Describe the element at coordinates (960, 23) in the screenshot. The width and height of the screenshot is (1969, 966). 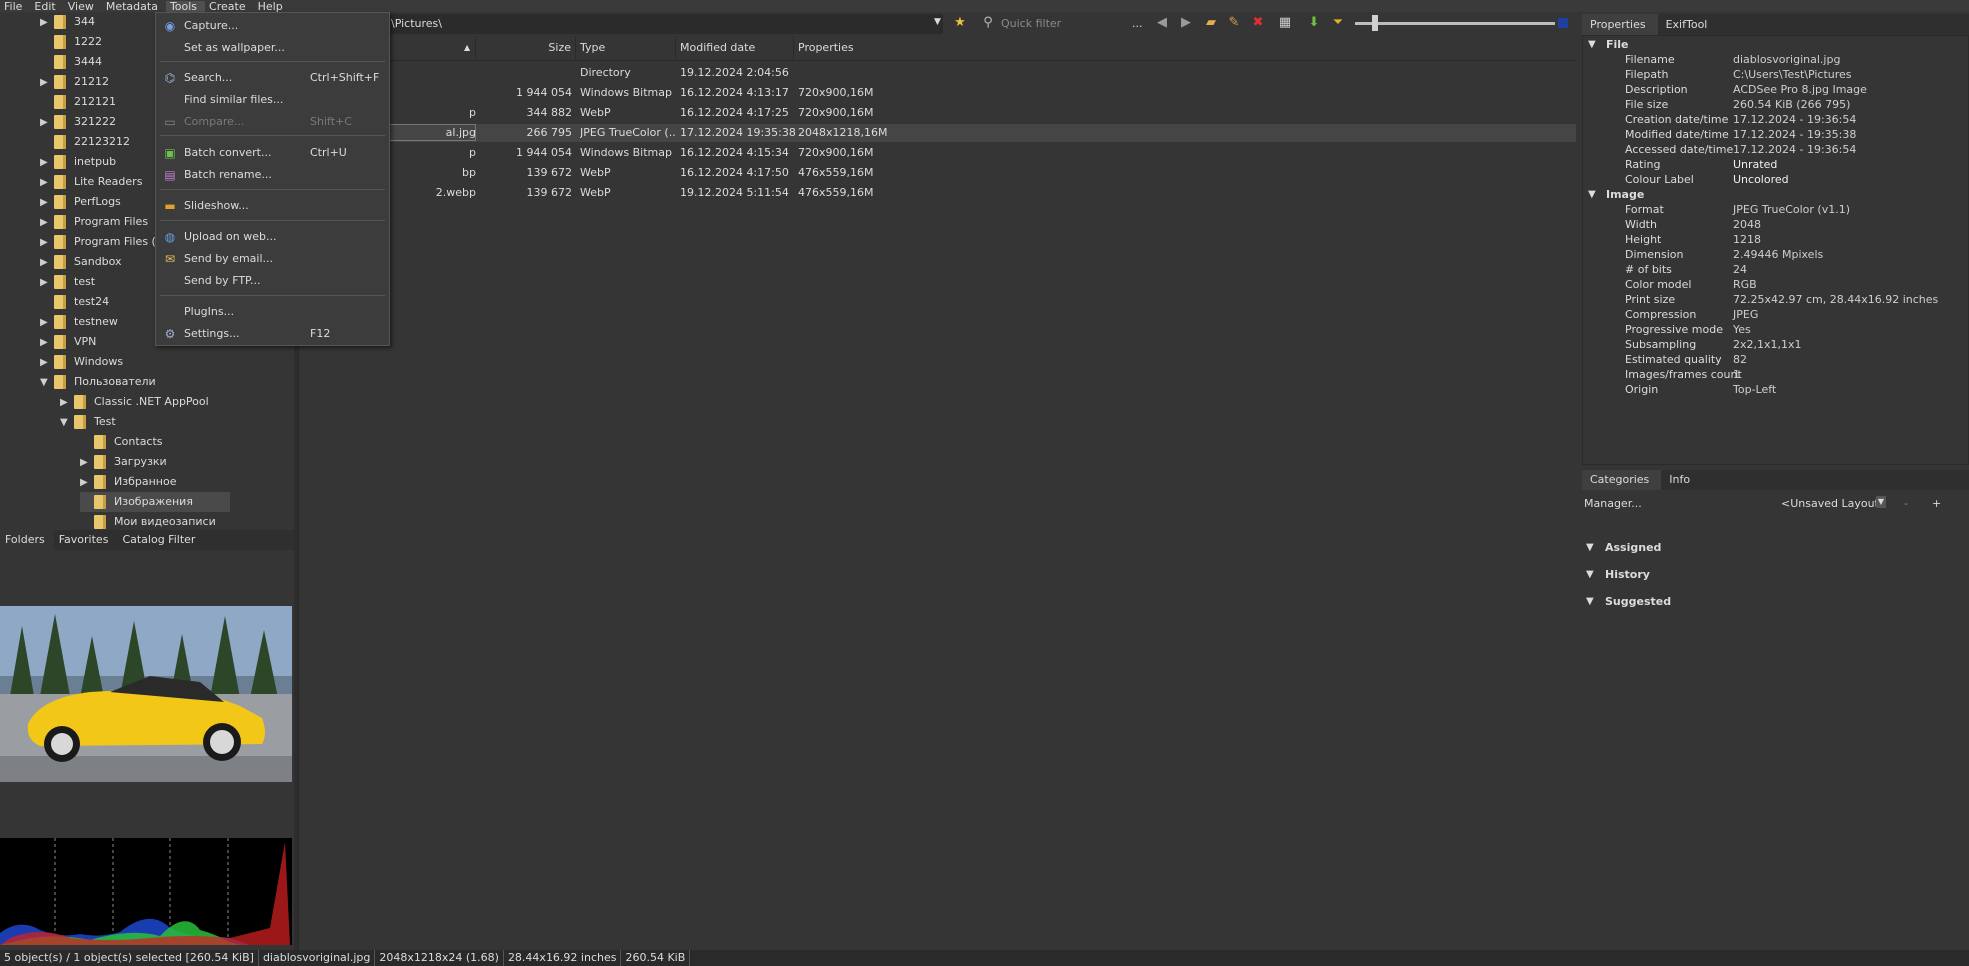
I see `star-icon: ★` at that location.